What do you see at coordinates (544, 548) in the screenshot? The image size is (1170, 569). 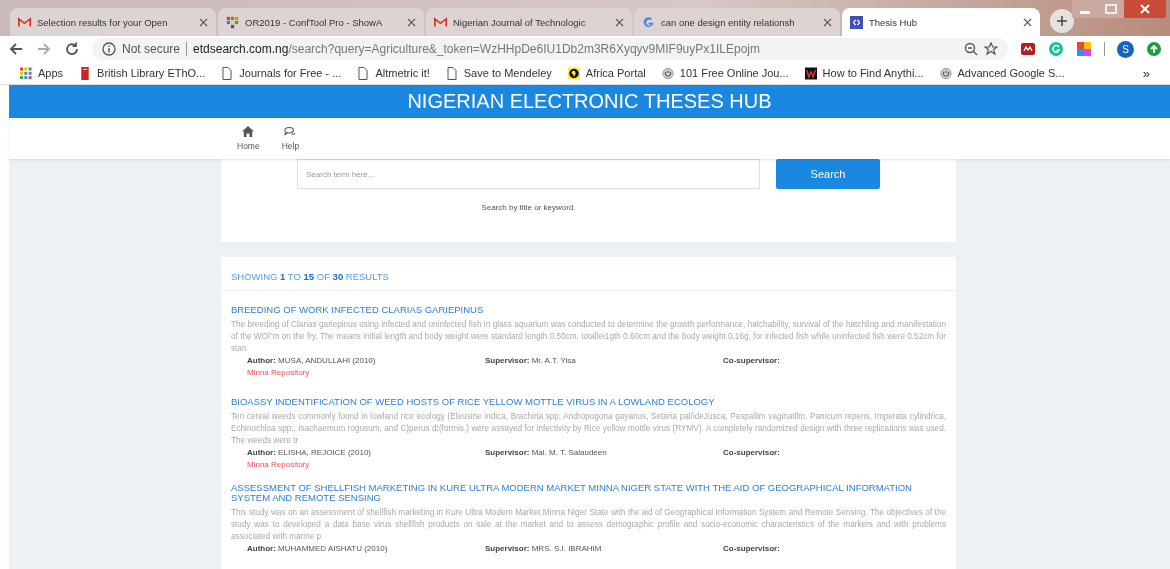 I see `supervisor-text: Supervisor: MRS. S.I. IBRAHIM` at bounding box center [544, 548].